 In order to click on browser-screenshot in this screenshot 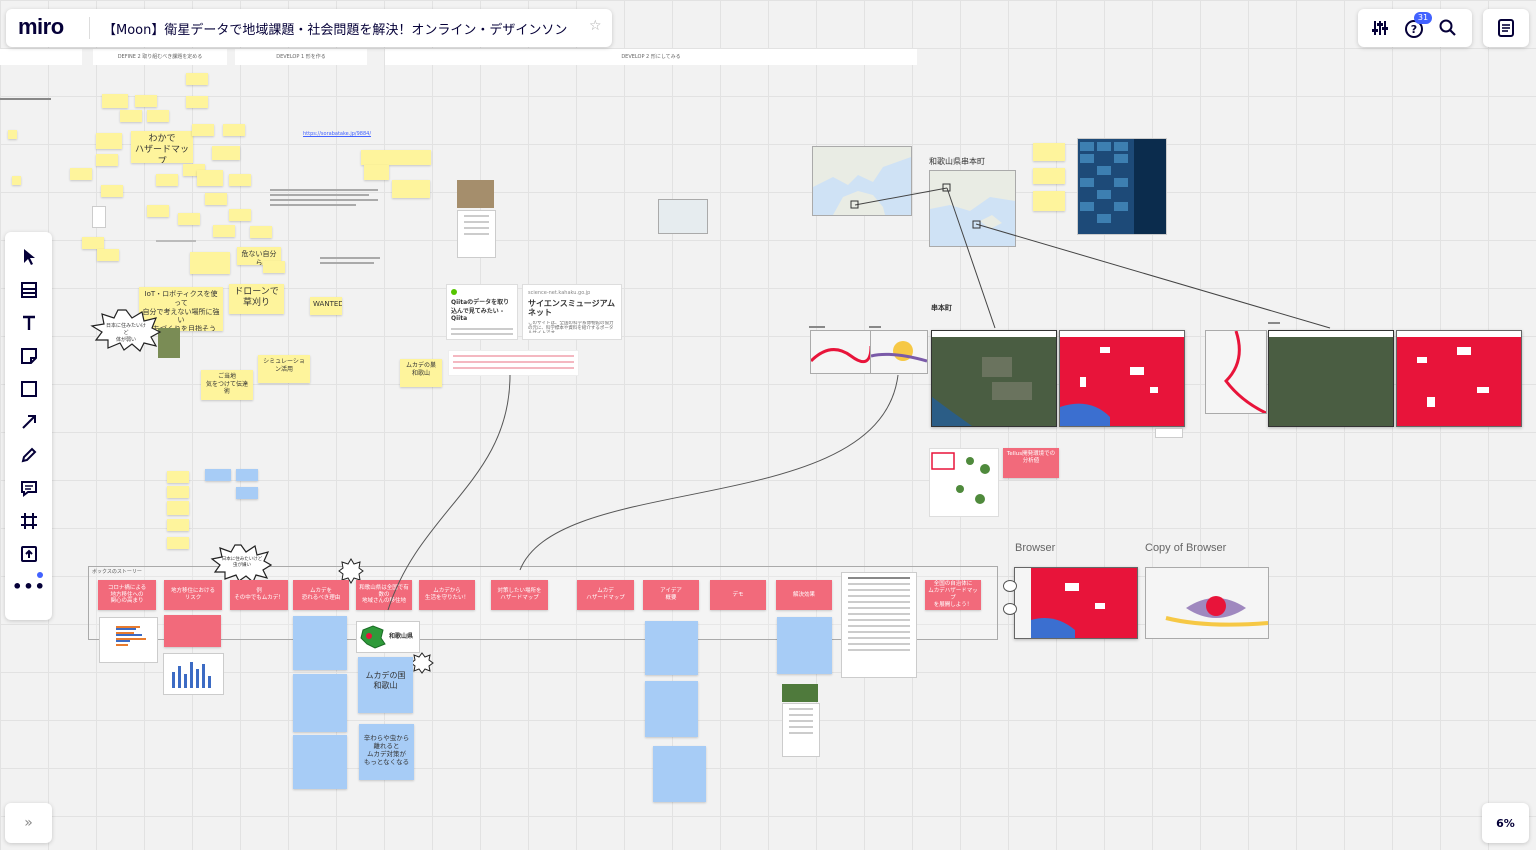, I will do `click(1076, 603)`.